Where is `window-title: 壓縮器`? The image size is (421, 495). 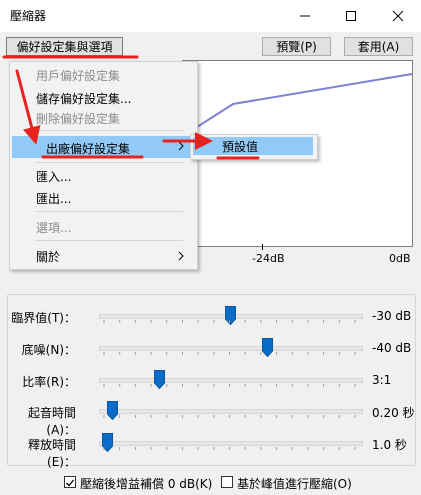
window-title: 壓縮器 is located at coordinates (28, 16).